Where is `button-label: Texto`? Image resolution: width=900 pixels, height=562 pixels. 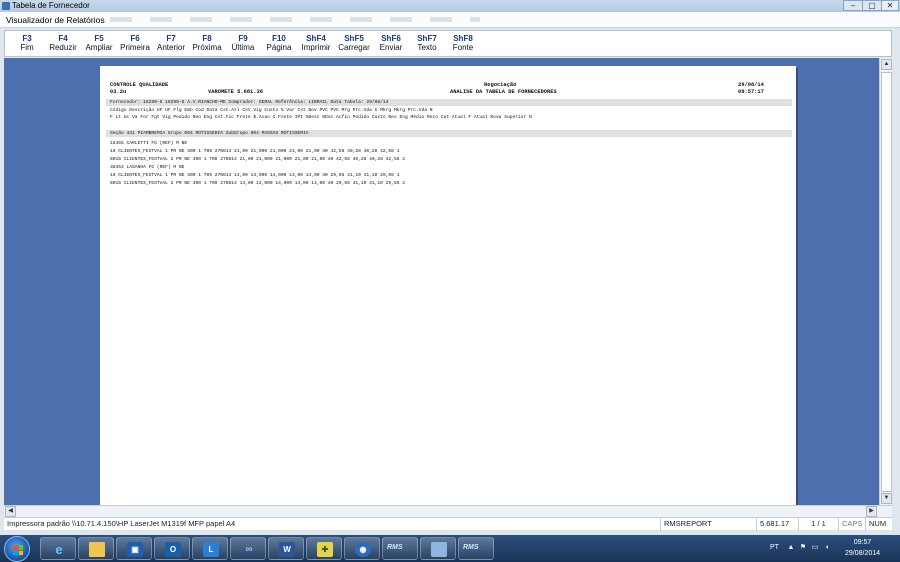 button-label: Texto is located at coordinates (427, 47).